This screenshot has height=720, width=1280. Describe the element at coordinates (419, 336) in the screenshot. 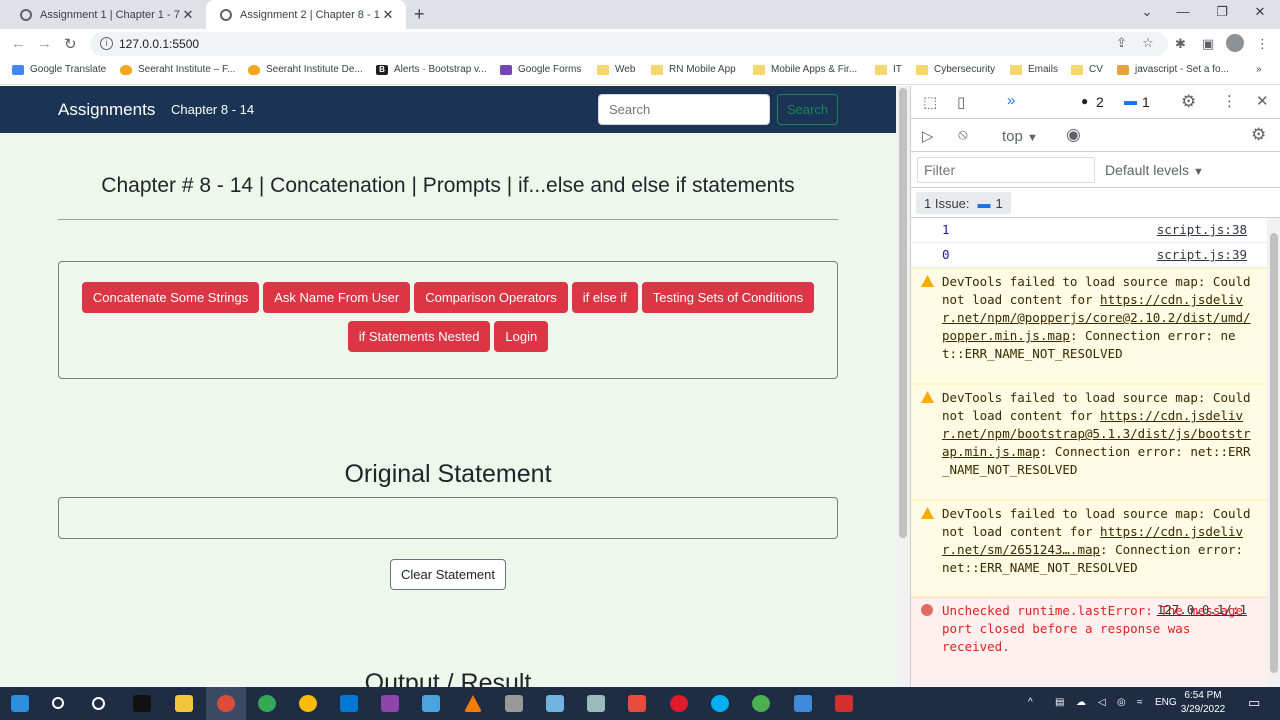

I see `nested-if-button: if Statements Nested` at that location.